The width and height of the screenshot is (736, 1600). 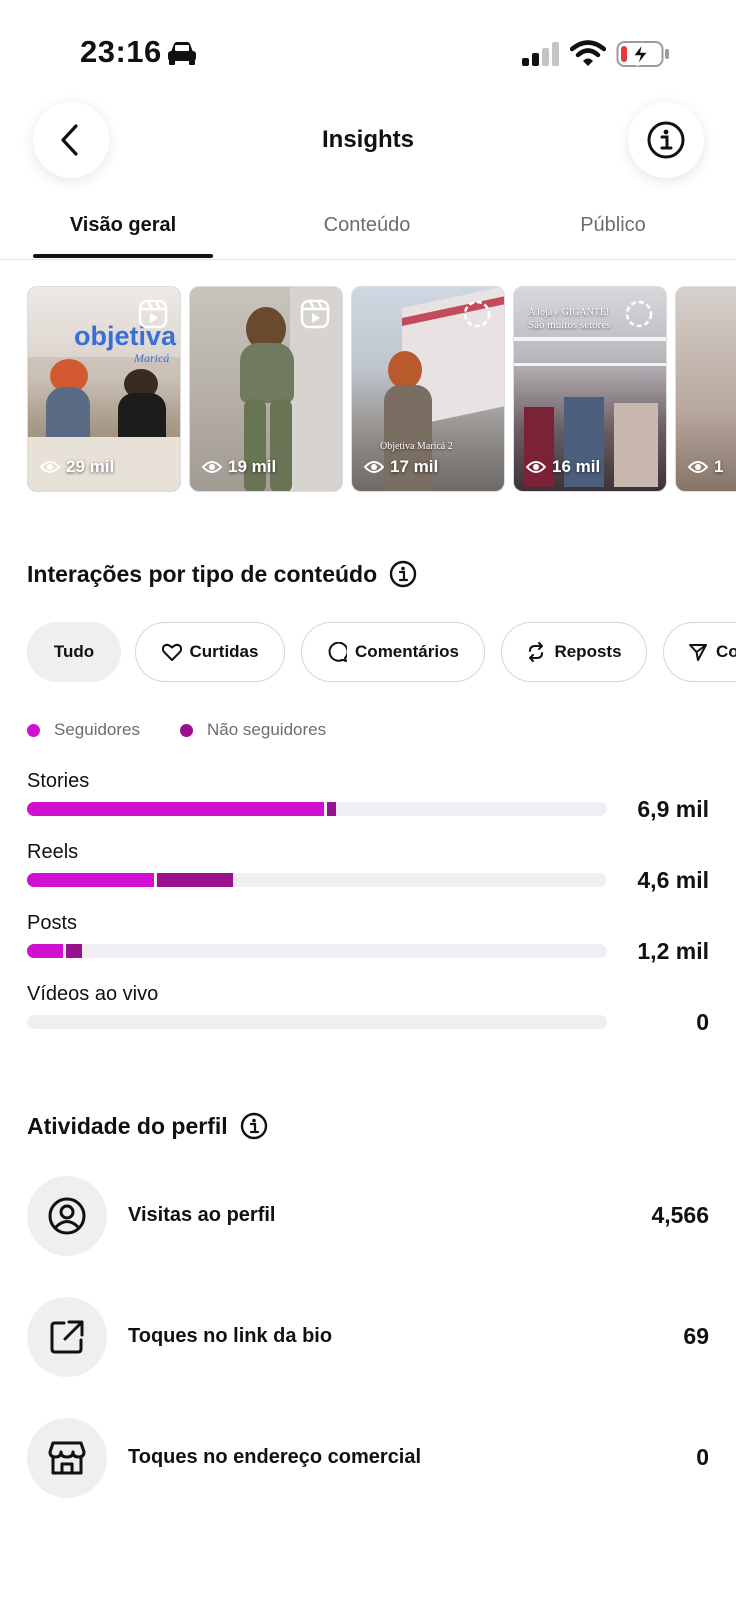 What do you see at coordinates (368, 938) in the screenshot?
I see `chart-row: Posts 1,2 mil` at bounding box center [368, 938].